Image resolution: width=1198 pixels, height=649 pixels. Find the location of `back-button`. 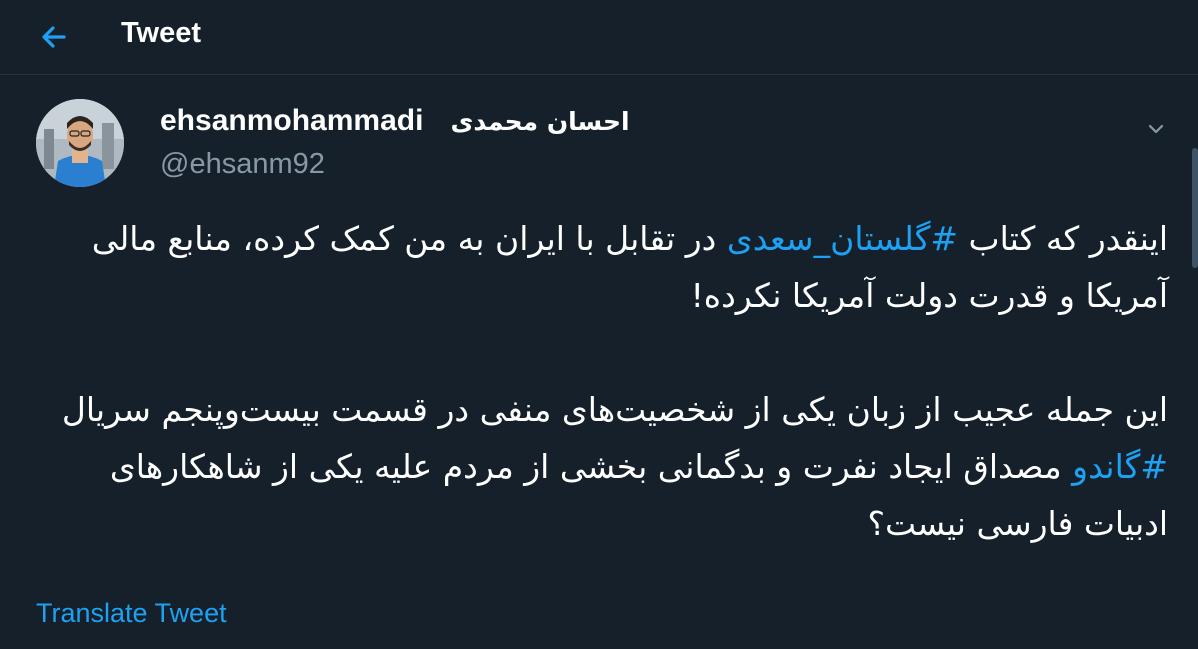

back-button is located at coordinates (54, 37).